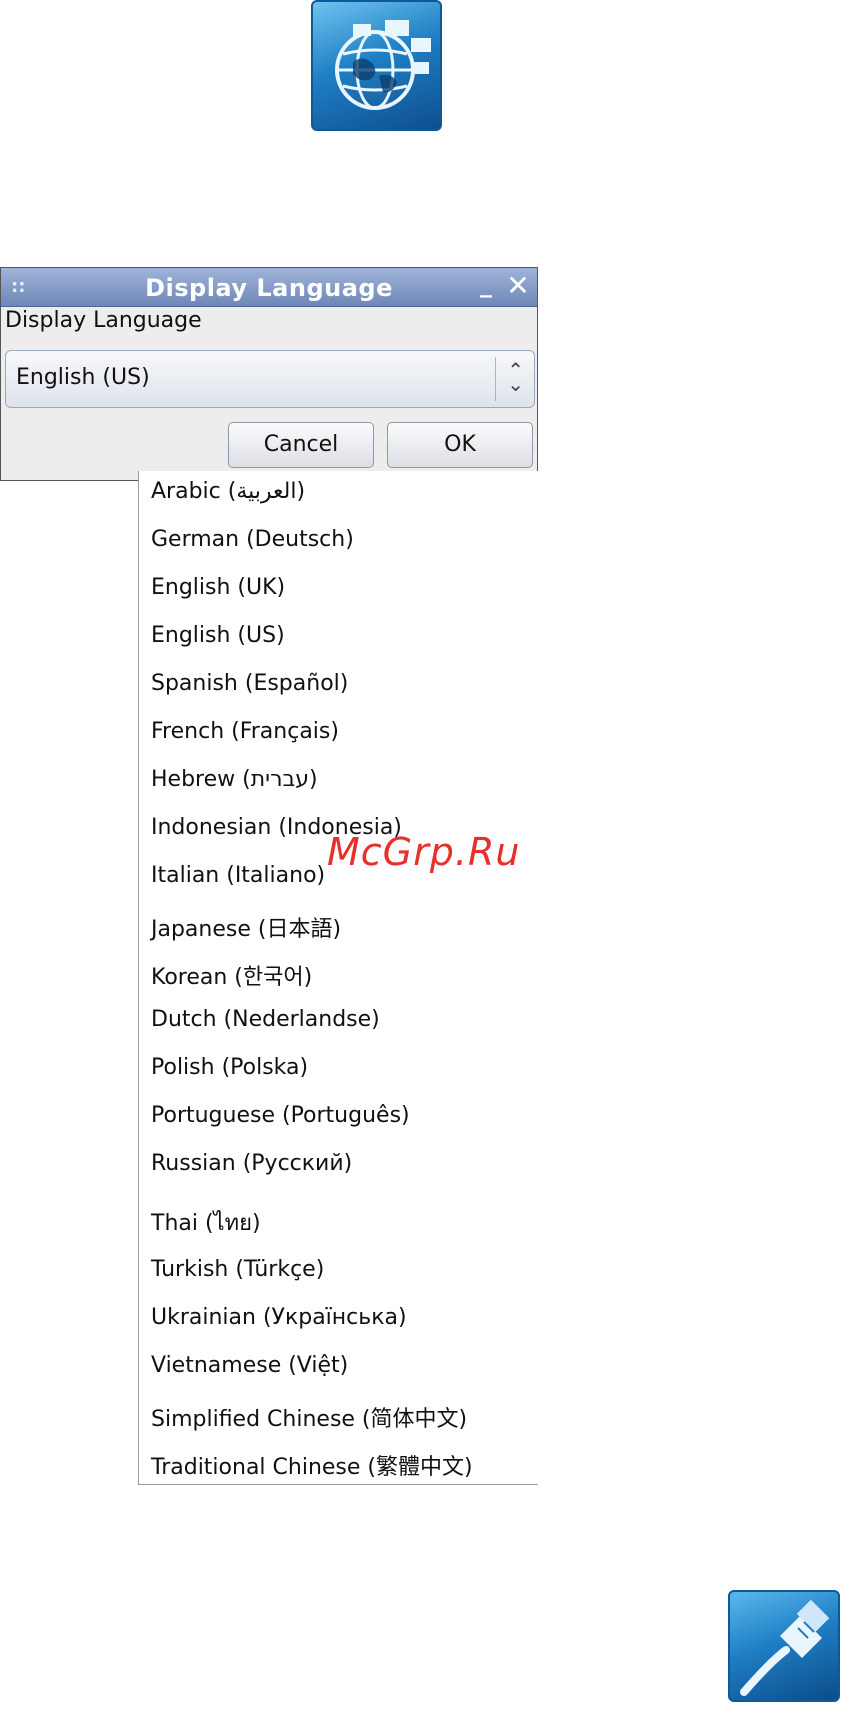 The width and height of the screenshot is (851, 1721). I want to click on globe-language-icon, so click(376, 65).